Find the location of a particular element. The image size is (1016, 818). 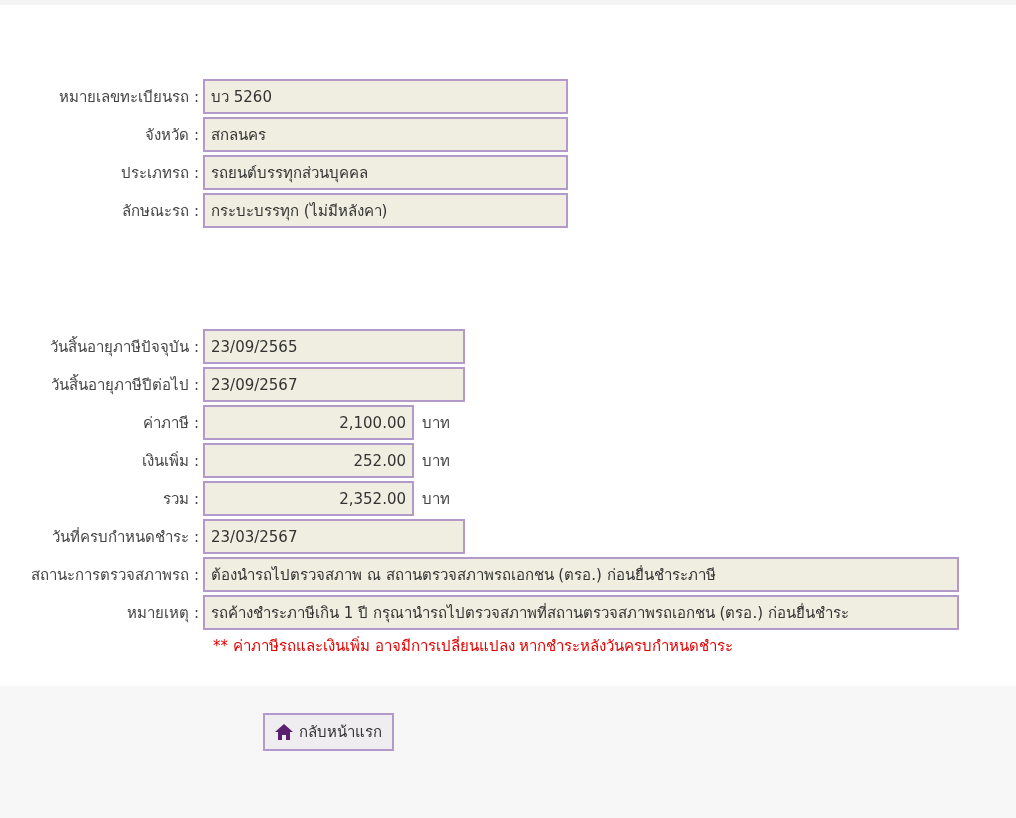

readonly-field: ต้องนำรถไปตรวจสภาพ ณ สถานตรวจสภาพรถเอกชน (ตรอ.) ก่อนยื่นชำระภาษี is located at coordinates (581, 575).